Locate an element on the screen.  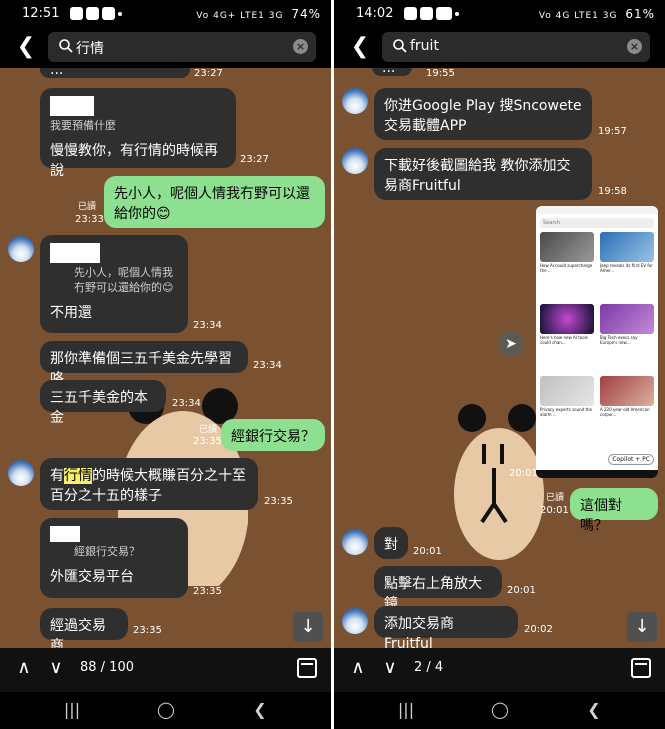
message-text: 這個對嗎？ is located at coordinates (601, 516).